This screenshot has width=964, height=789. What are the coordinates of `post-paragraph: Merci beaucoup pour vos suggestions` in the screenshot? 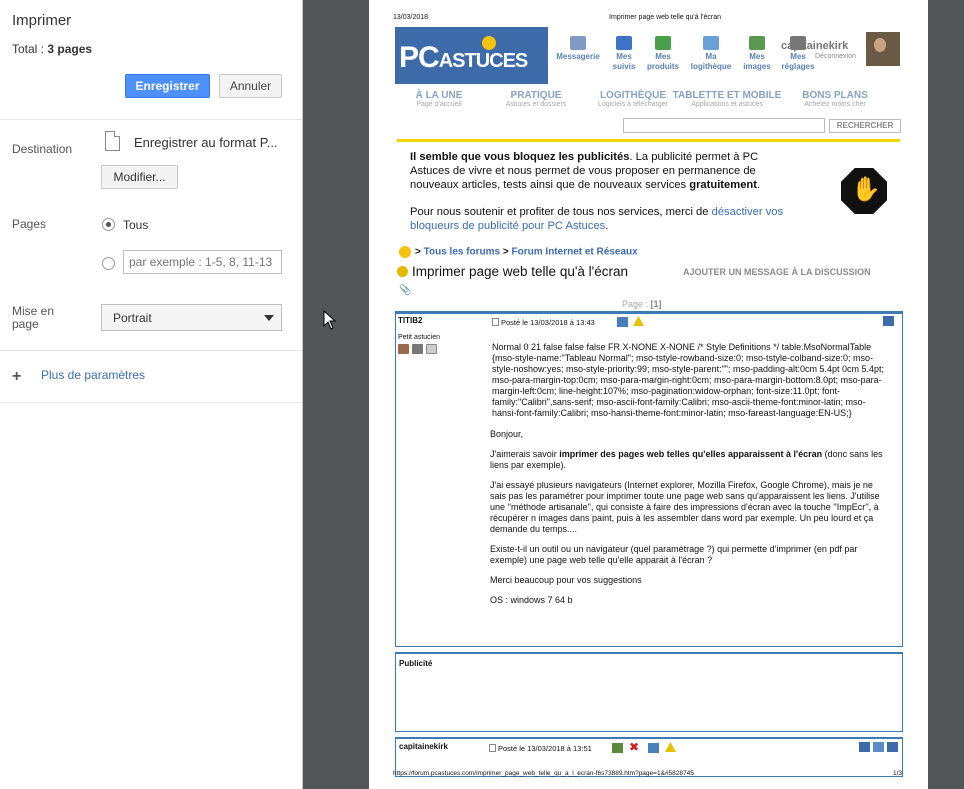 It's located at (566, 580).